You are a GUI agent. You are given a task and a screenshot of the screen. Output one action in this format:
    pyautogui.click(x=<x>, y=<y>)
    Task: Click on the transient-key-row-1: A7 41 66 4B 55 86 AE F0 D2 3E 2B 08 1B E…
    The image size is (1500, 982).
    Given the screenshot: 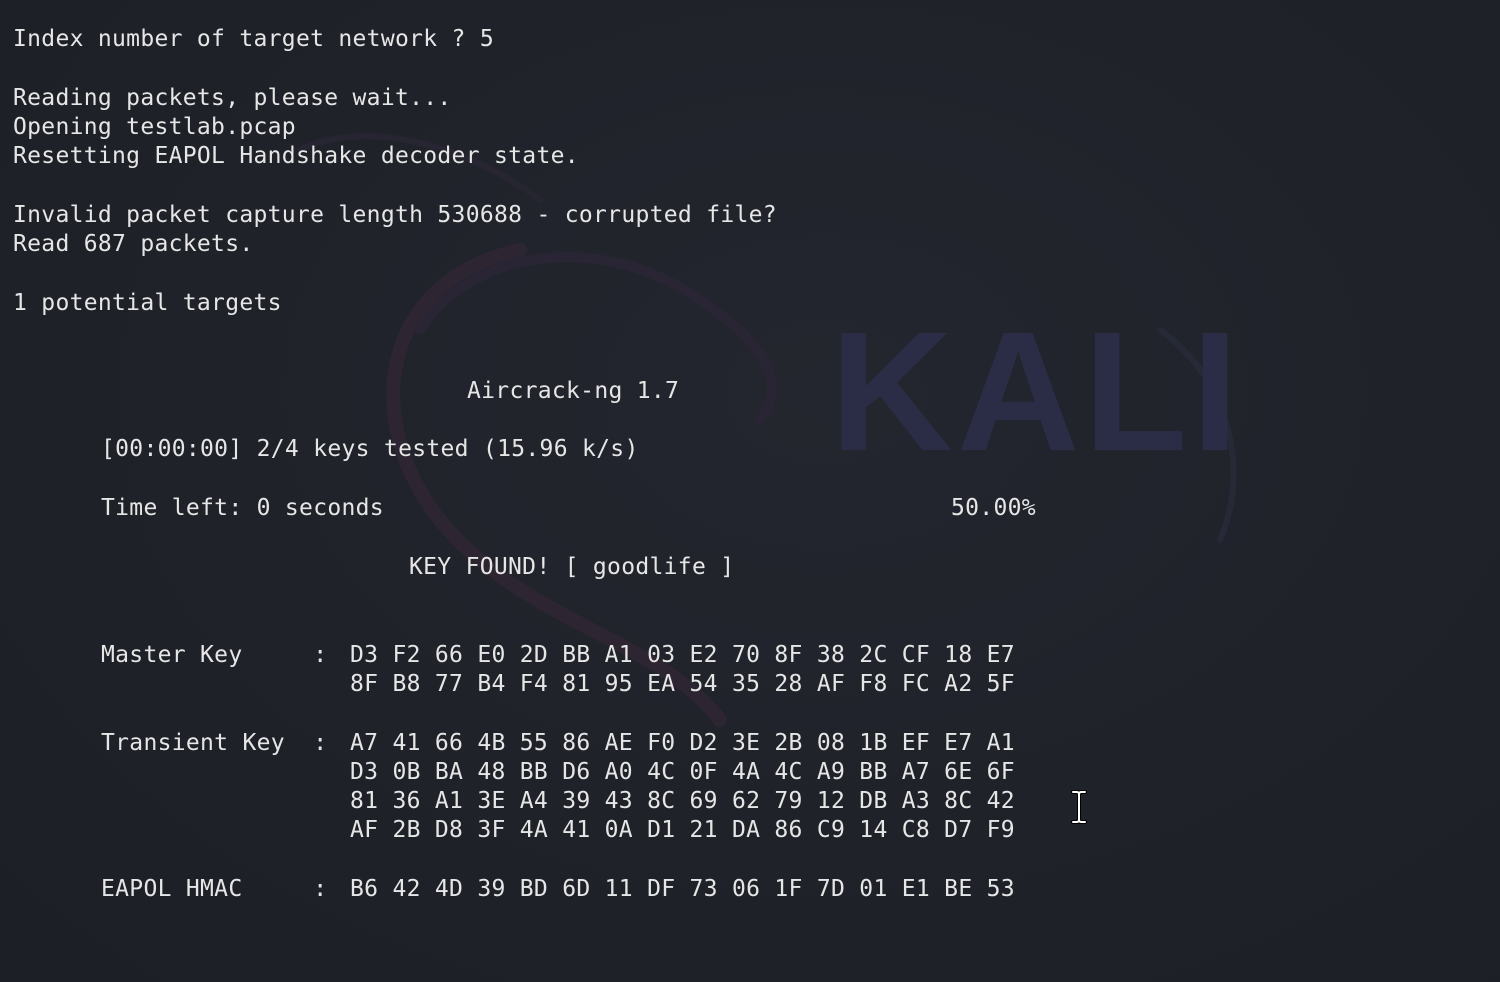 What is the action you would take?
    pyautogui.click(x=682, y=743)
    